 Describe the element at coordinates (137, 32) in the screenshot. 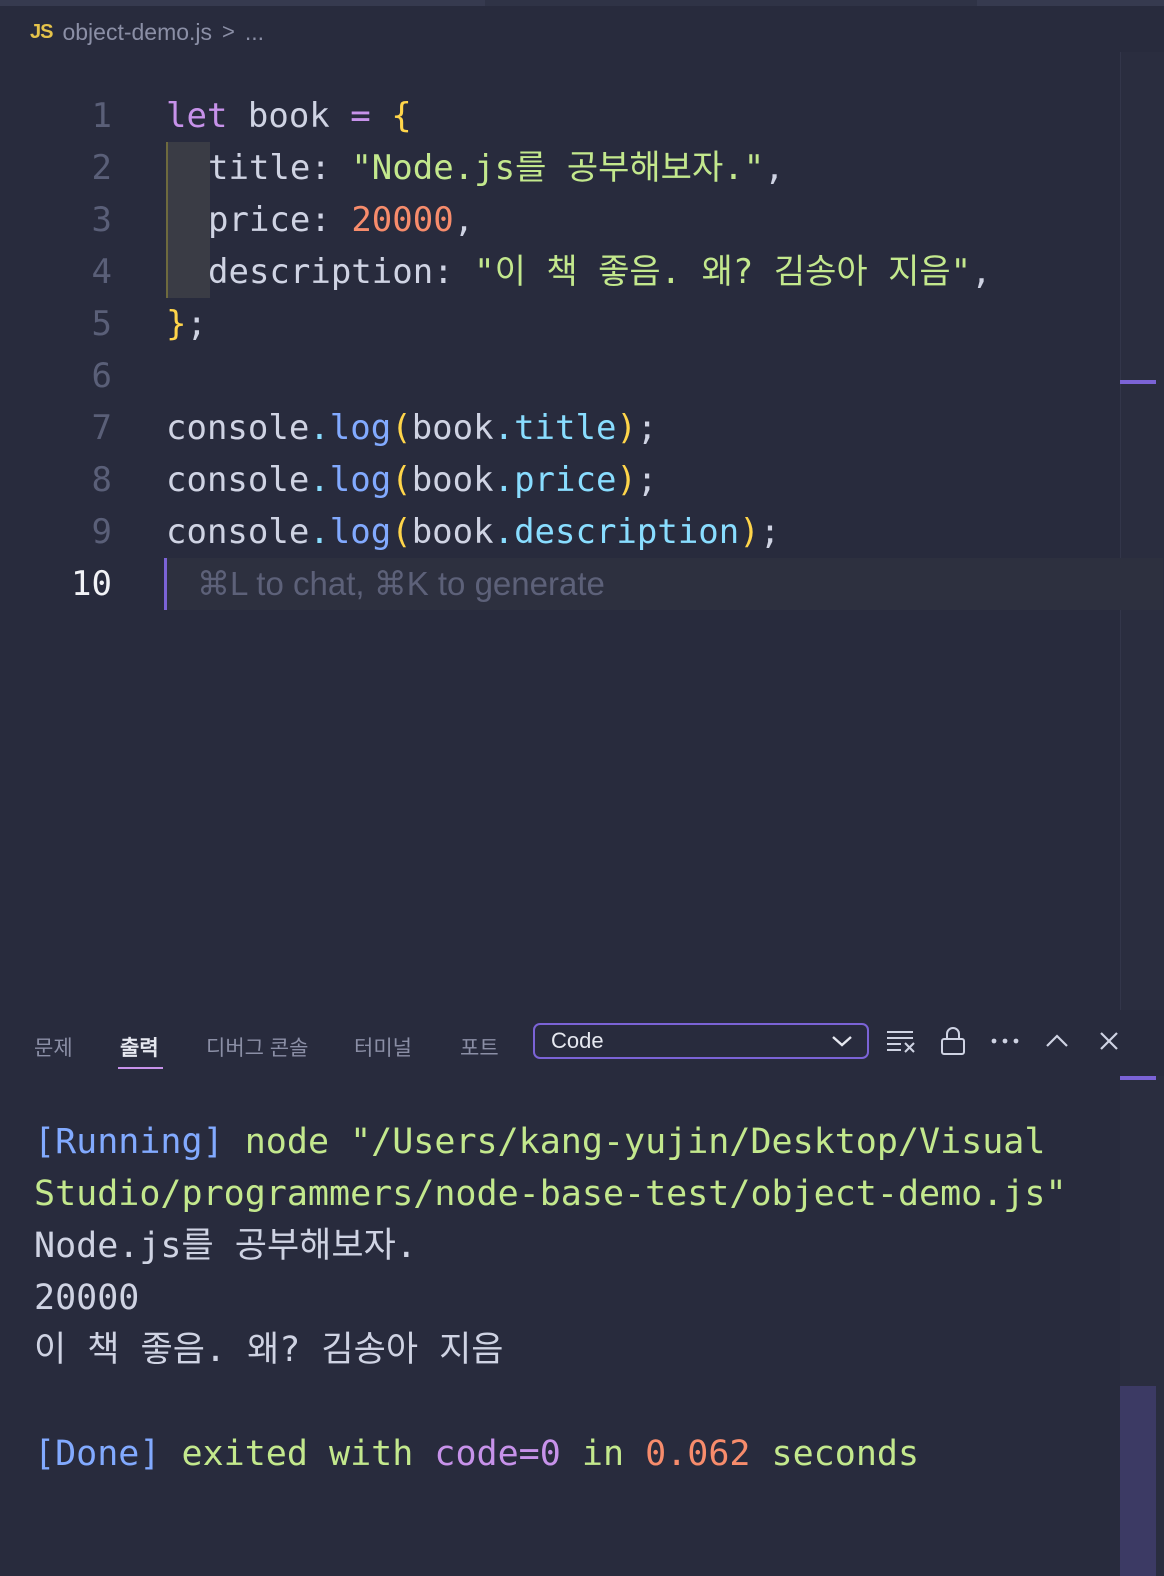

I see `breadcrumb-file: object-demo.js` at that location.